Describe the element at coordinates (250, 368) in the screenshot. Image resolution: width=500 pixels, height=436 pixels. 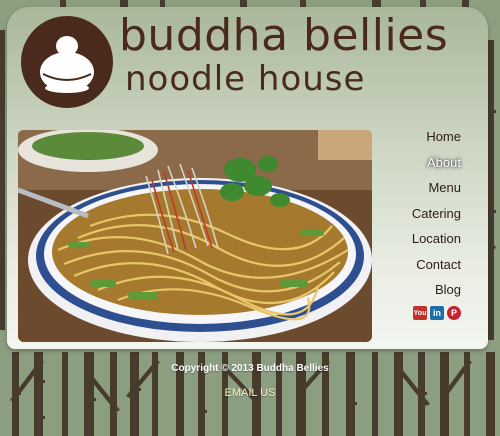
I see `copyright-text: Copyright © 2013 Buddha Bellies` at that location.